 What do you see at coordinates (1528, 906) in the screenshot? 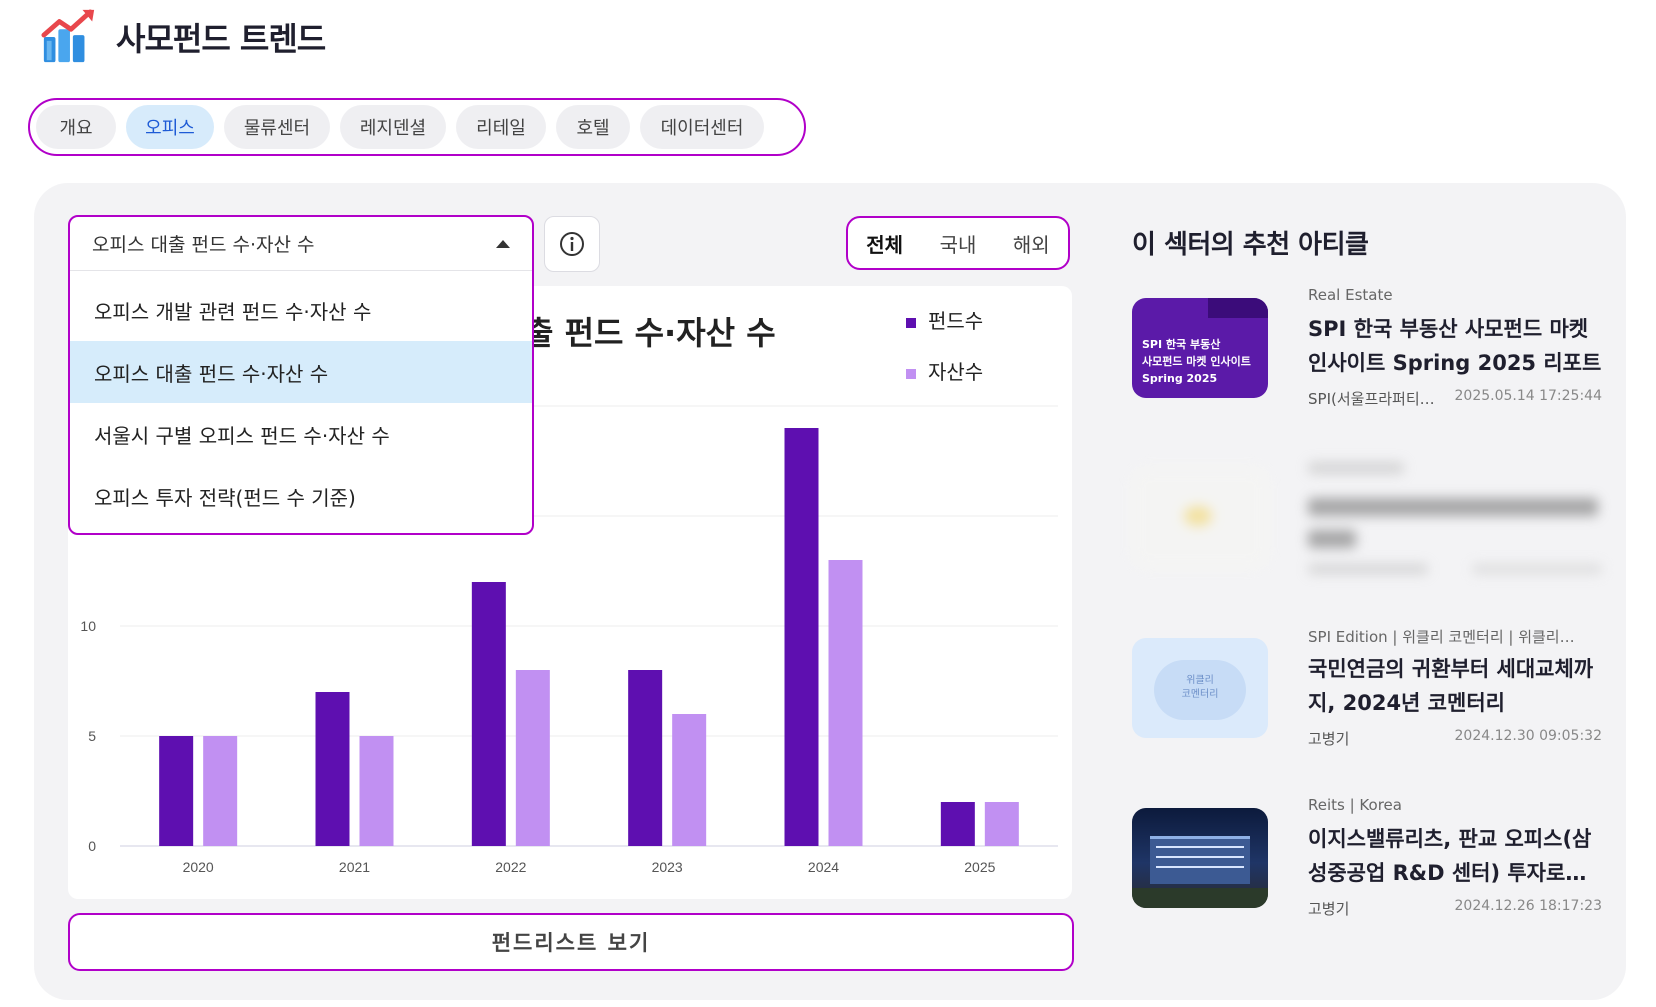
I see `article-date: 2024.12.26 18:17:23` at bounding box center [1528, 906].